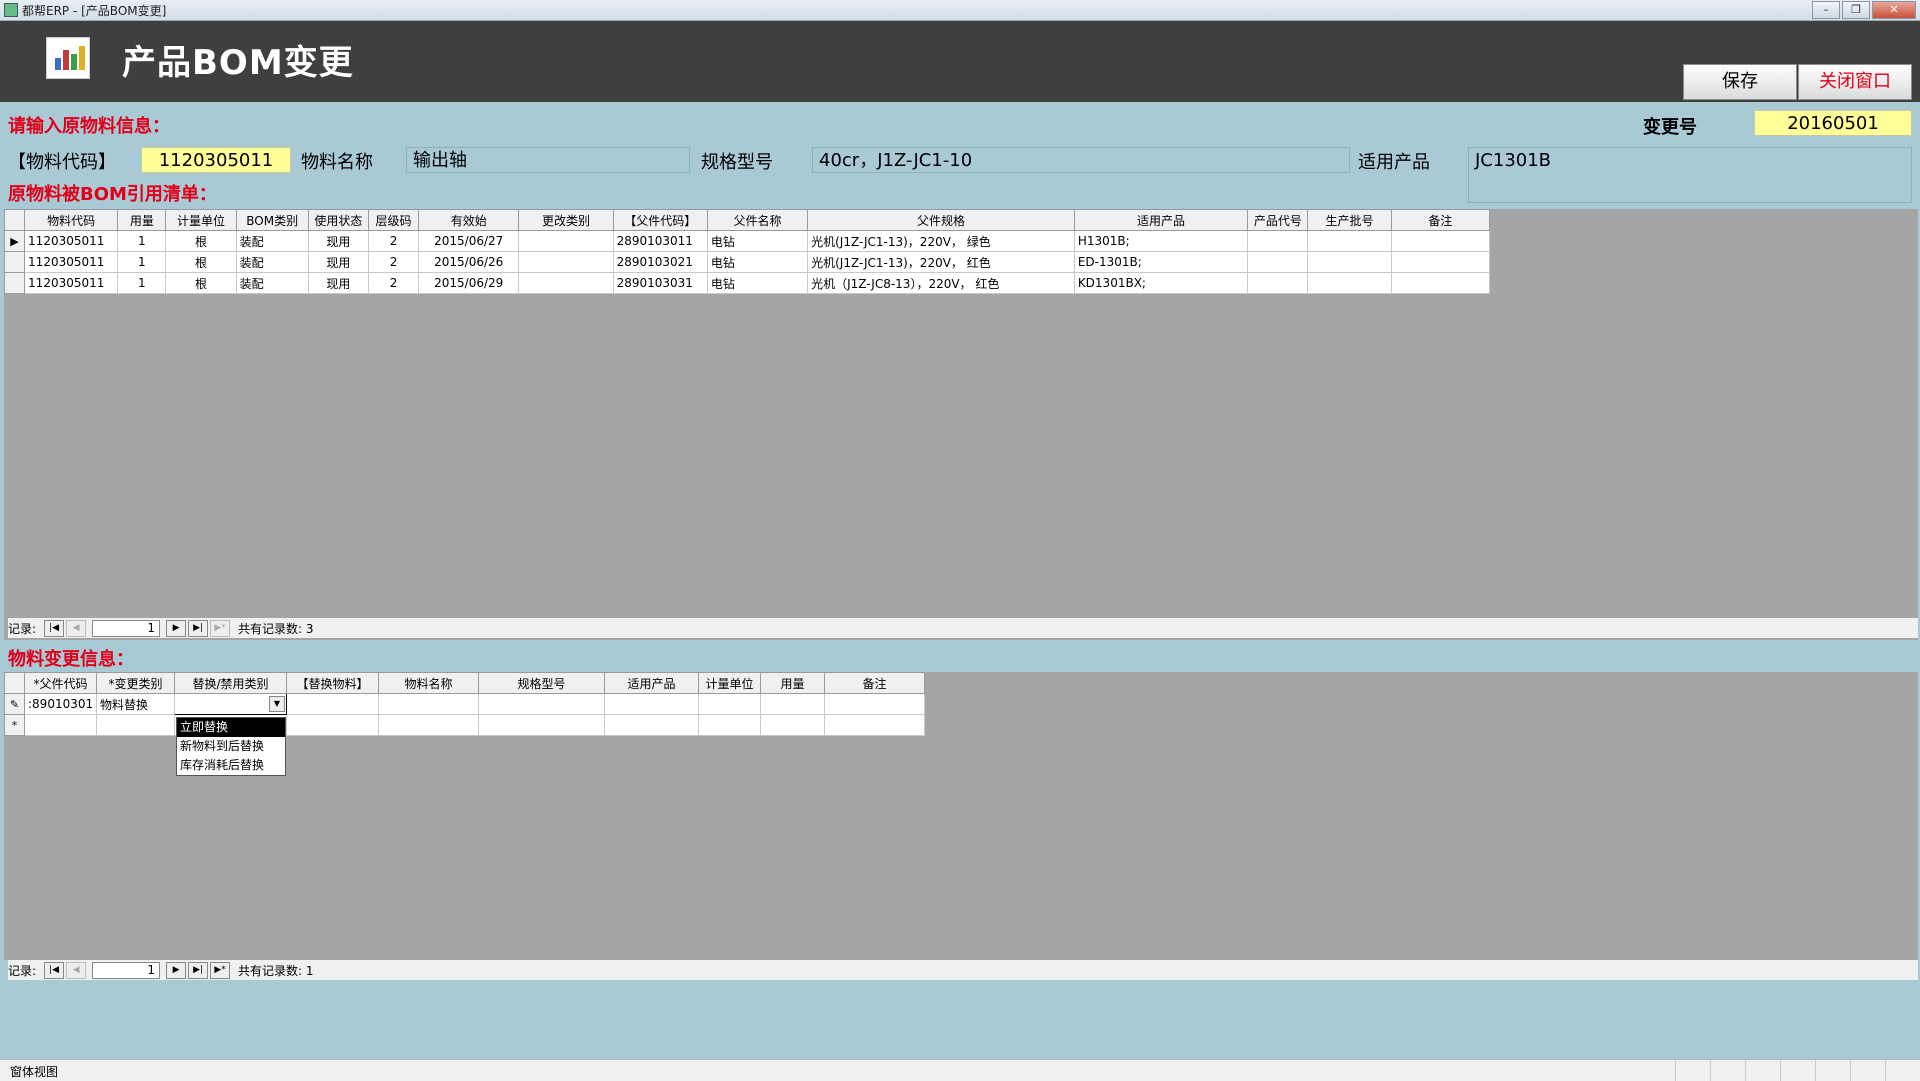 The height and width of the screenshot is (1081, 1920). Describe the element at coordinates (231, 727) in the screenshot. I see `dropdown-option: 立即替换` at that location.